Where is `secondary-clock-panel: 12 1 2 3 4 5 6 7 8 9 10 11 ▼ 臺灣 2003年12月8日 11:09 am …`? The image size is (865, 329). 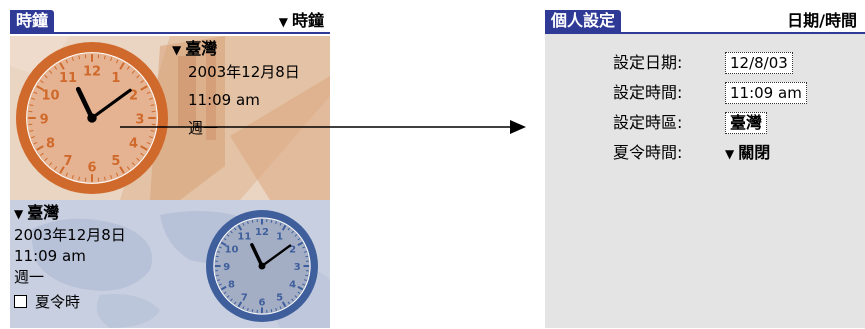 secondary-clock-panel: 12 1 2 3 4 5 6 7 8 9 10 11 ▼ 臺灣 2003年12月8日 11:09 am … is located at coordinates (170, 264).